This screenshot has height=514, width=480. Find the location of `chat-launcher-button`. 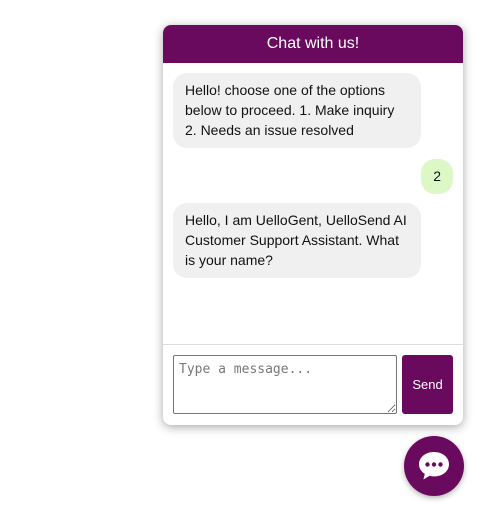

chat-launcher-button is located at coordinates (434, 466).